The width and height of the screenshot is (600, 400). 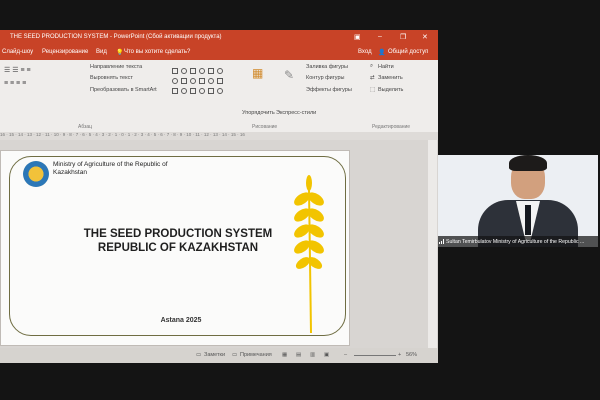 I want to click on shapes-gallery, so click(x=204, y=89).